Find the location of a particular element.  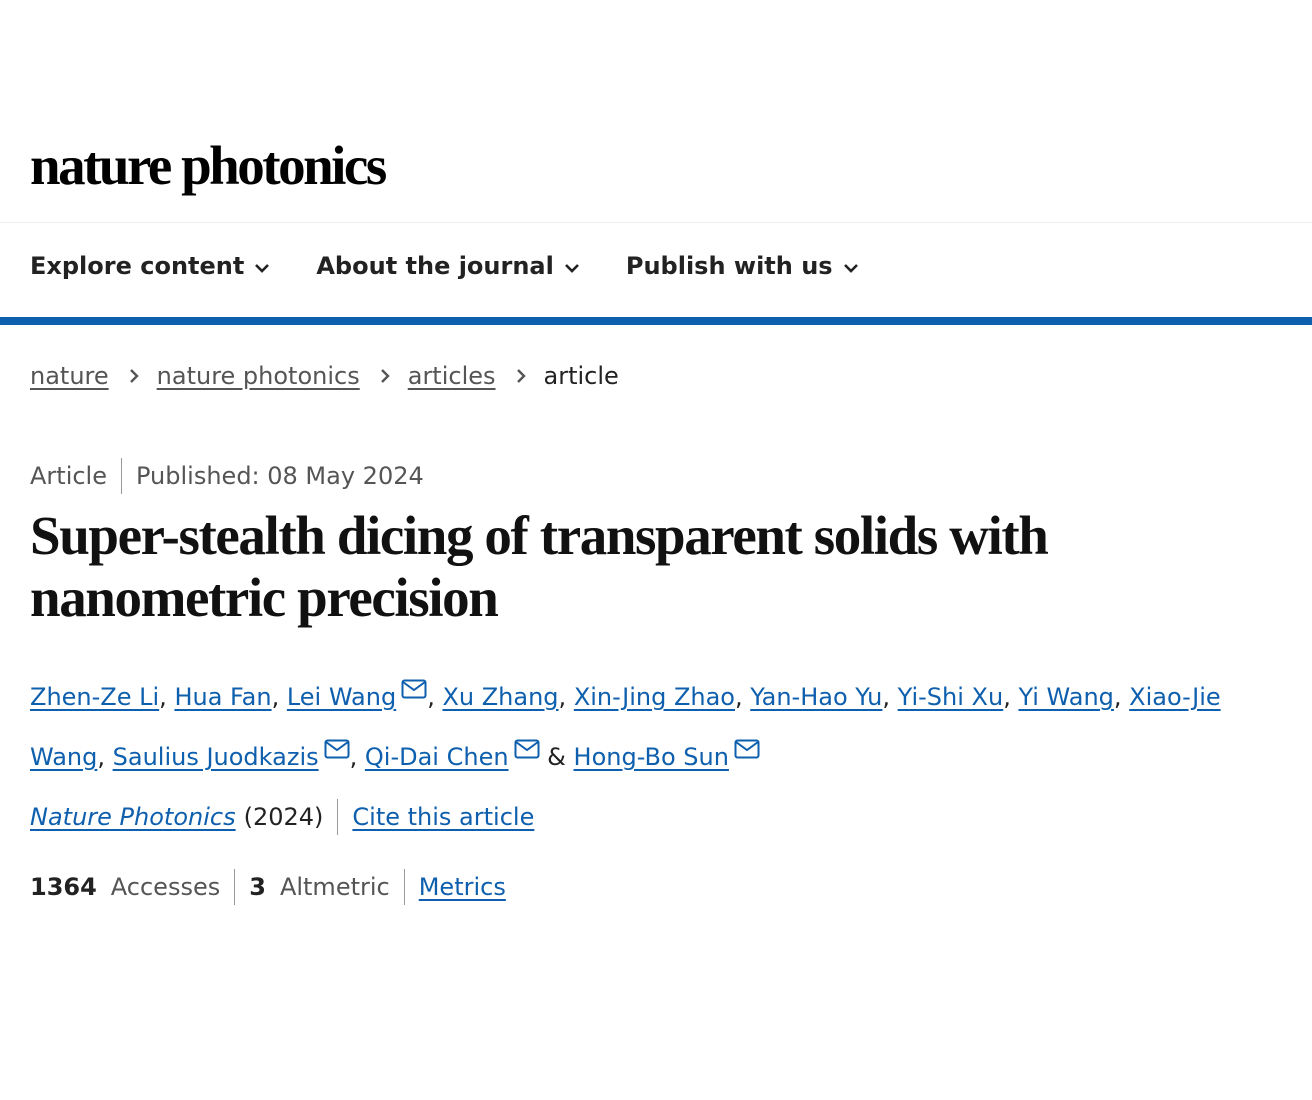

author-link: Yan-Hao Yu is located at coordinates (816, 697).